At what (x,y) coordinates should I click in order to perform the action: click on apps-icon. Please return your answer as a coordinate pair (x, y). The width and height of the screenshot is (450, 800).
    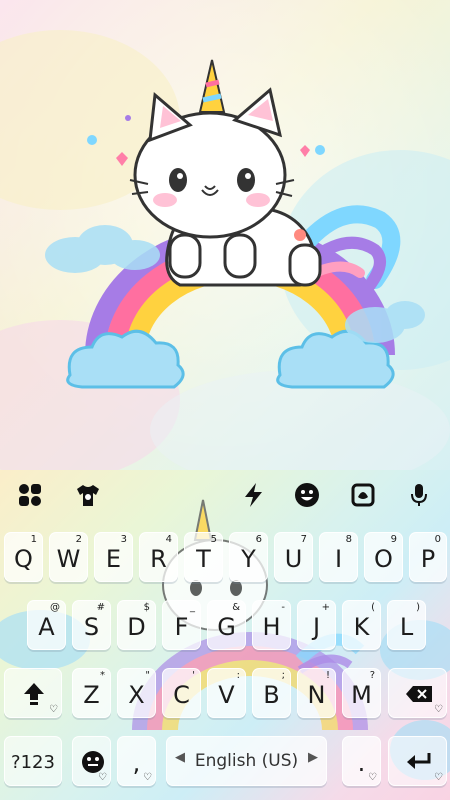
    Looking at the image, I should click on (30, 495).